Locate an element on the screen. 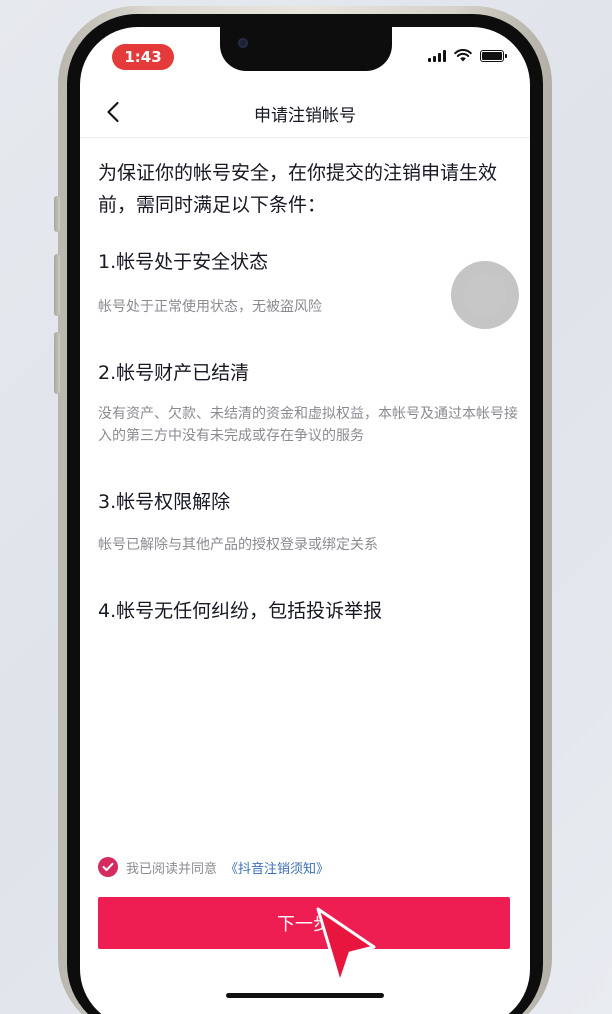 This screenshot has height=1014, width=612. condition-desc: 帐号已解除与其他产品的授权登录或绑定关系 is located at coordinates (238, 545).